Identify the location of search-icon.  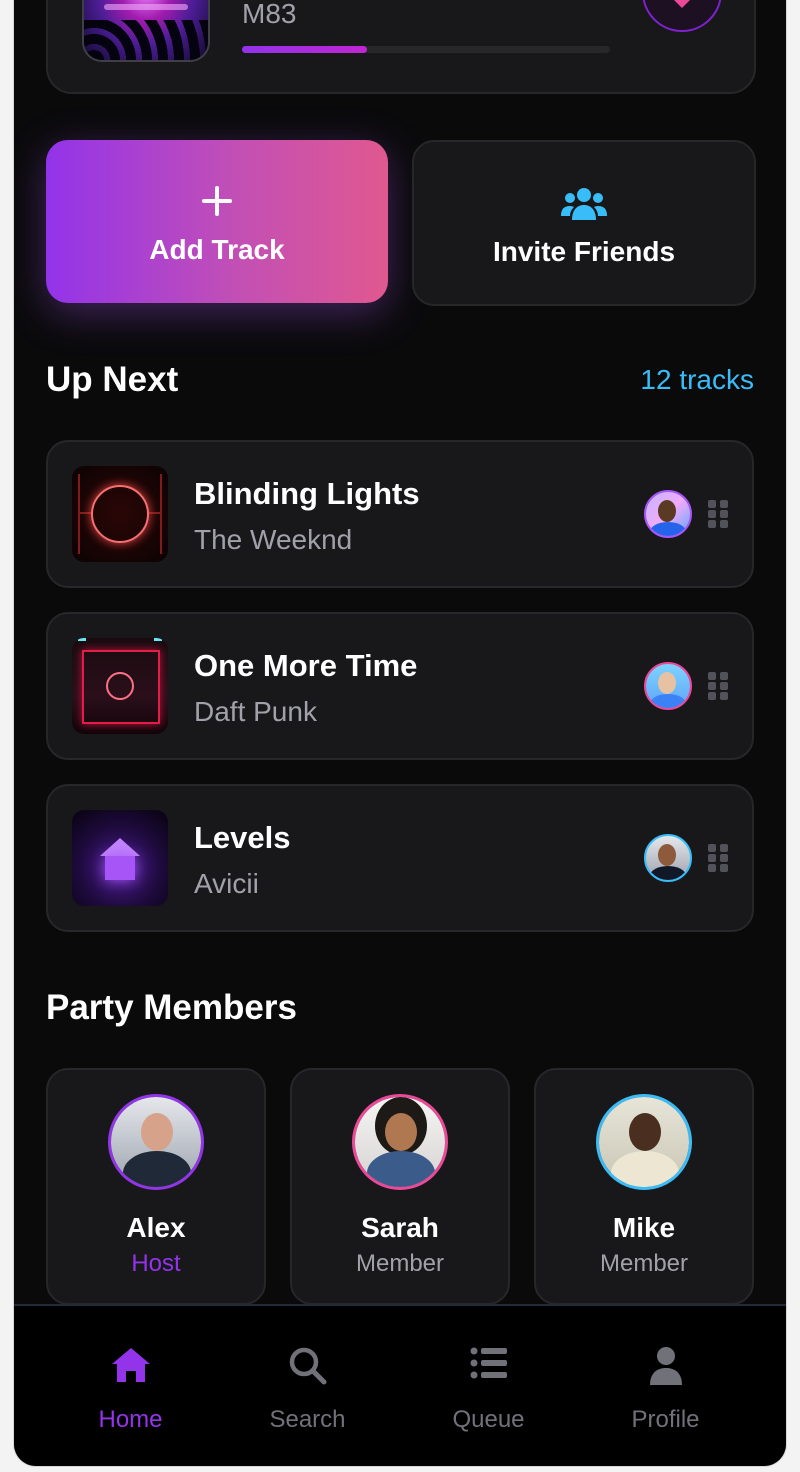
(307, 1366).